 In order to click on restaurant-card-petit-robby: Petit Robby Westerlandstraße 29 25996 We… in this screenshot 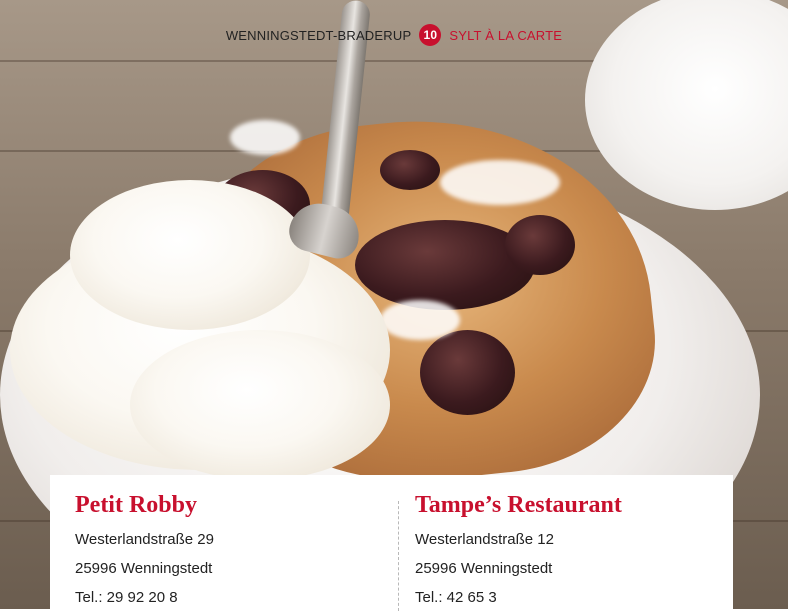, I will do `click(144, 552)`.